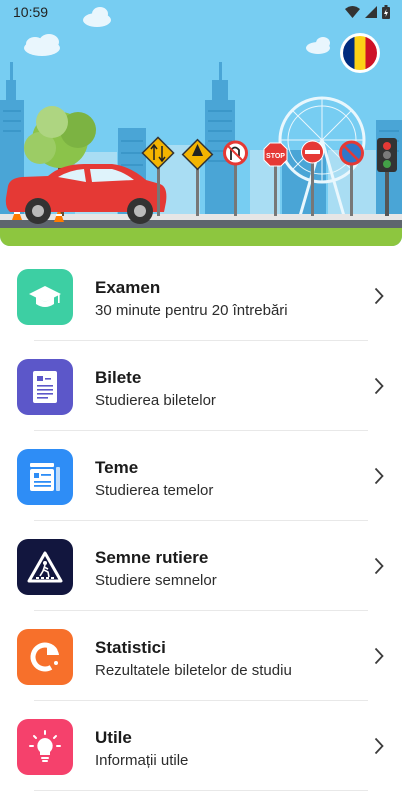  Describe the element at coordinates (193, 670) in the screenshot. I see `menu-item-subtitle: Rezultatele biletelor de studiu` at that location.